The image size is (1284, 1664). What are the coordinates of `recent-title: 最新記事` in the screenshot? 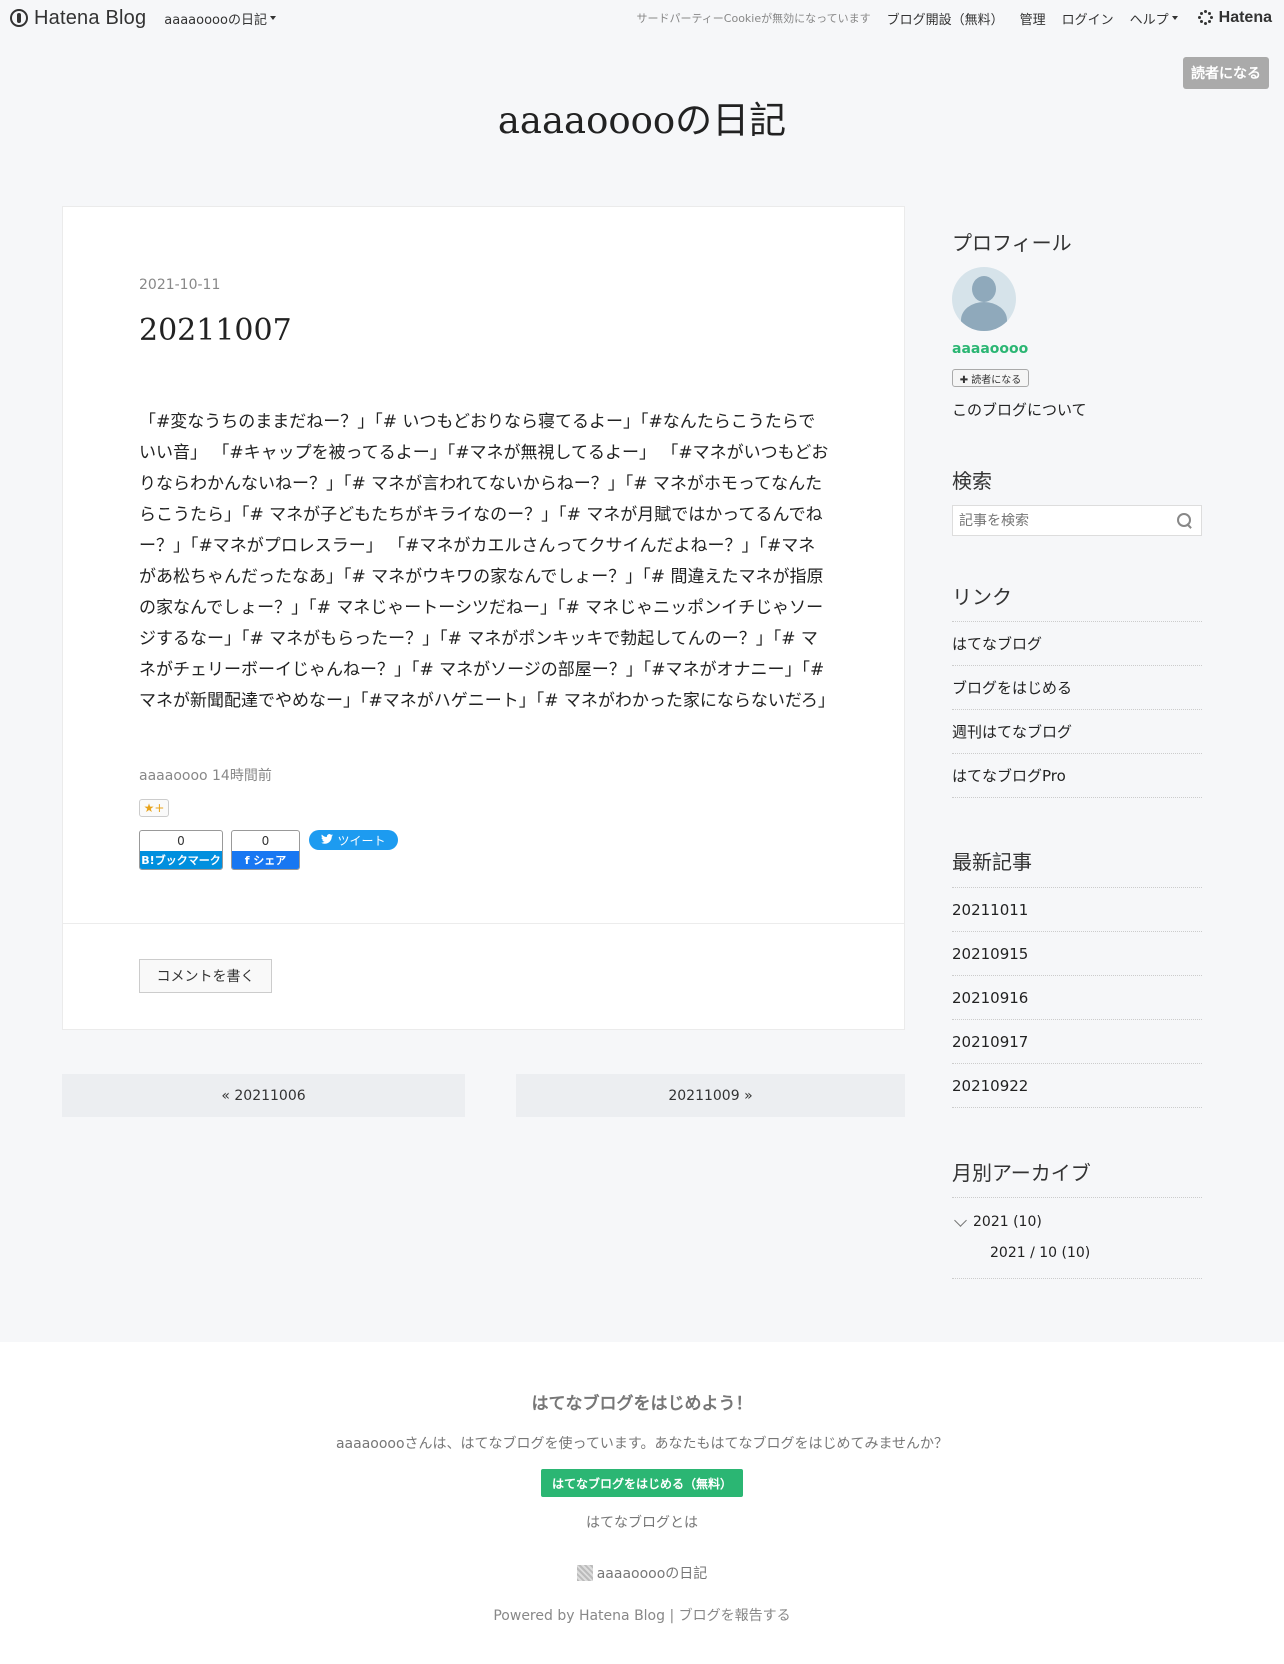 It's located at (992, 862).